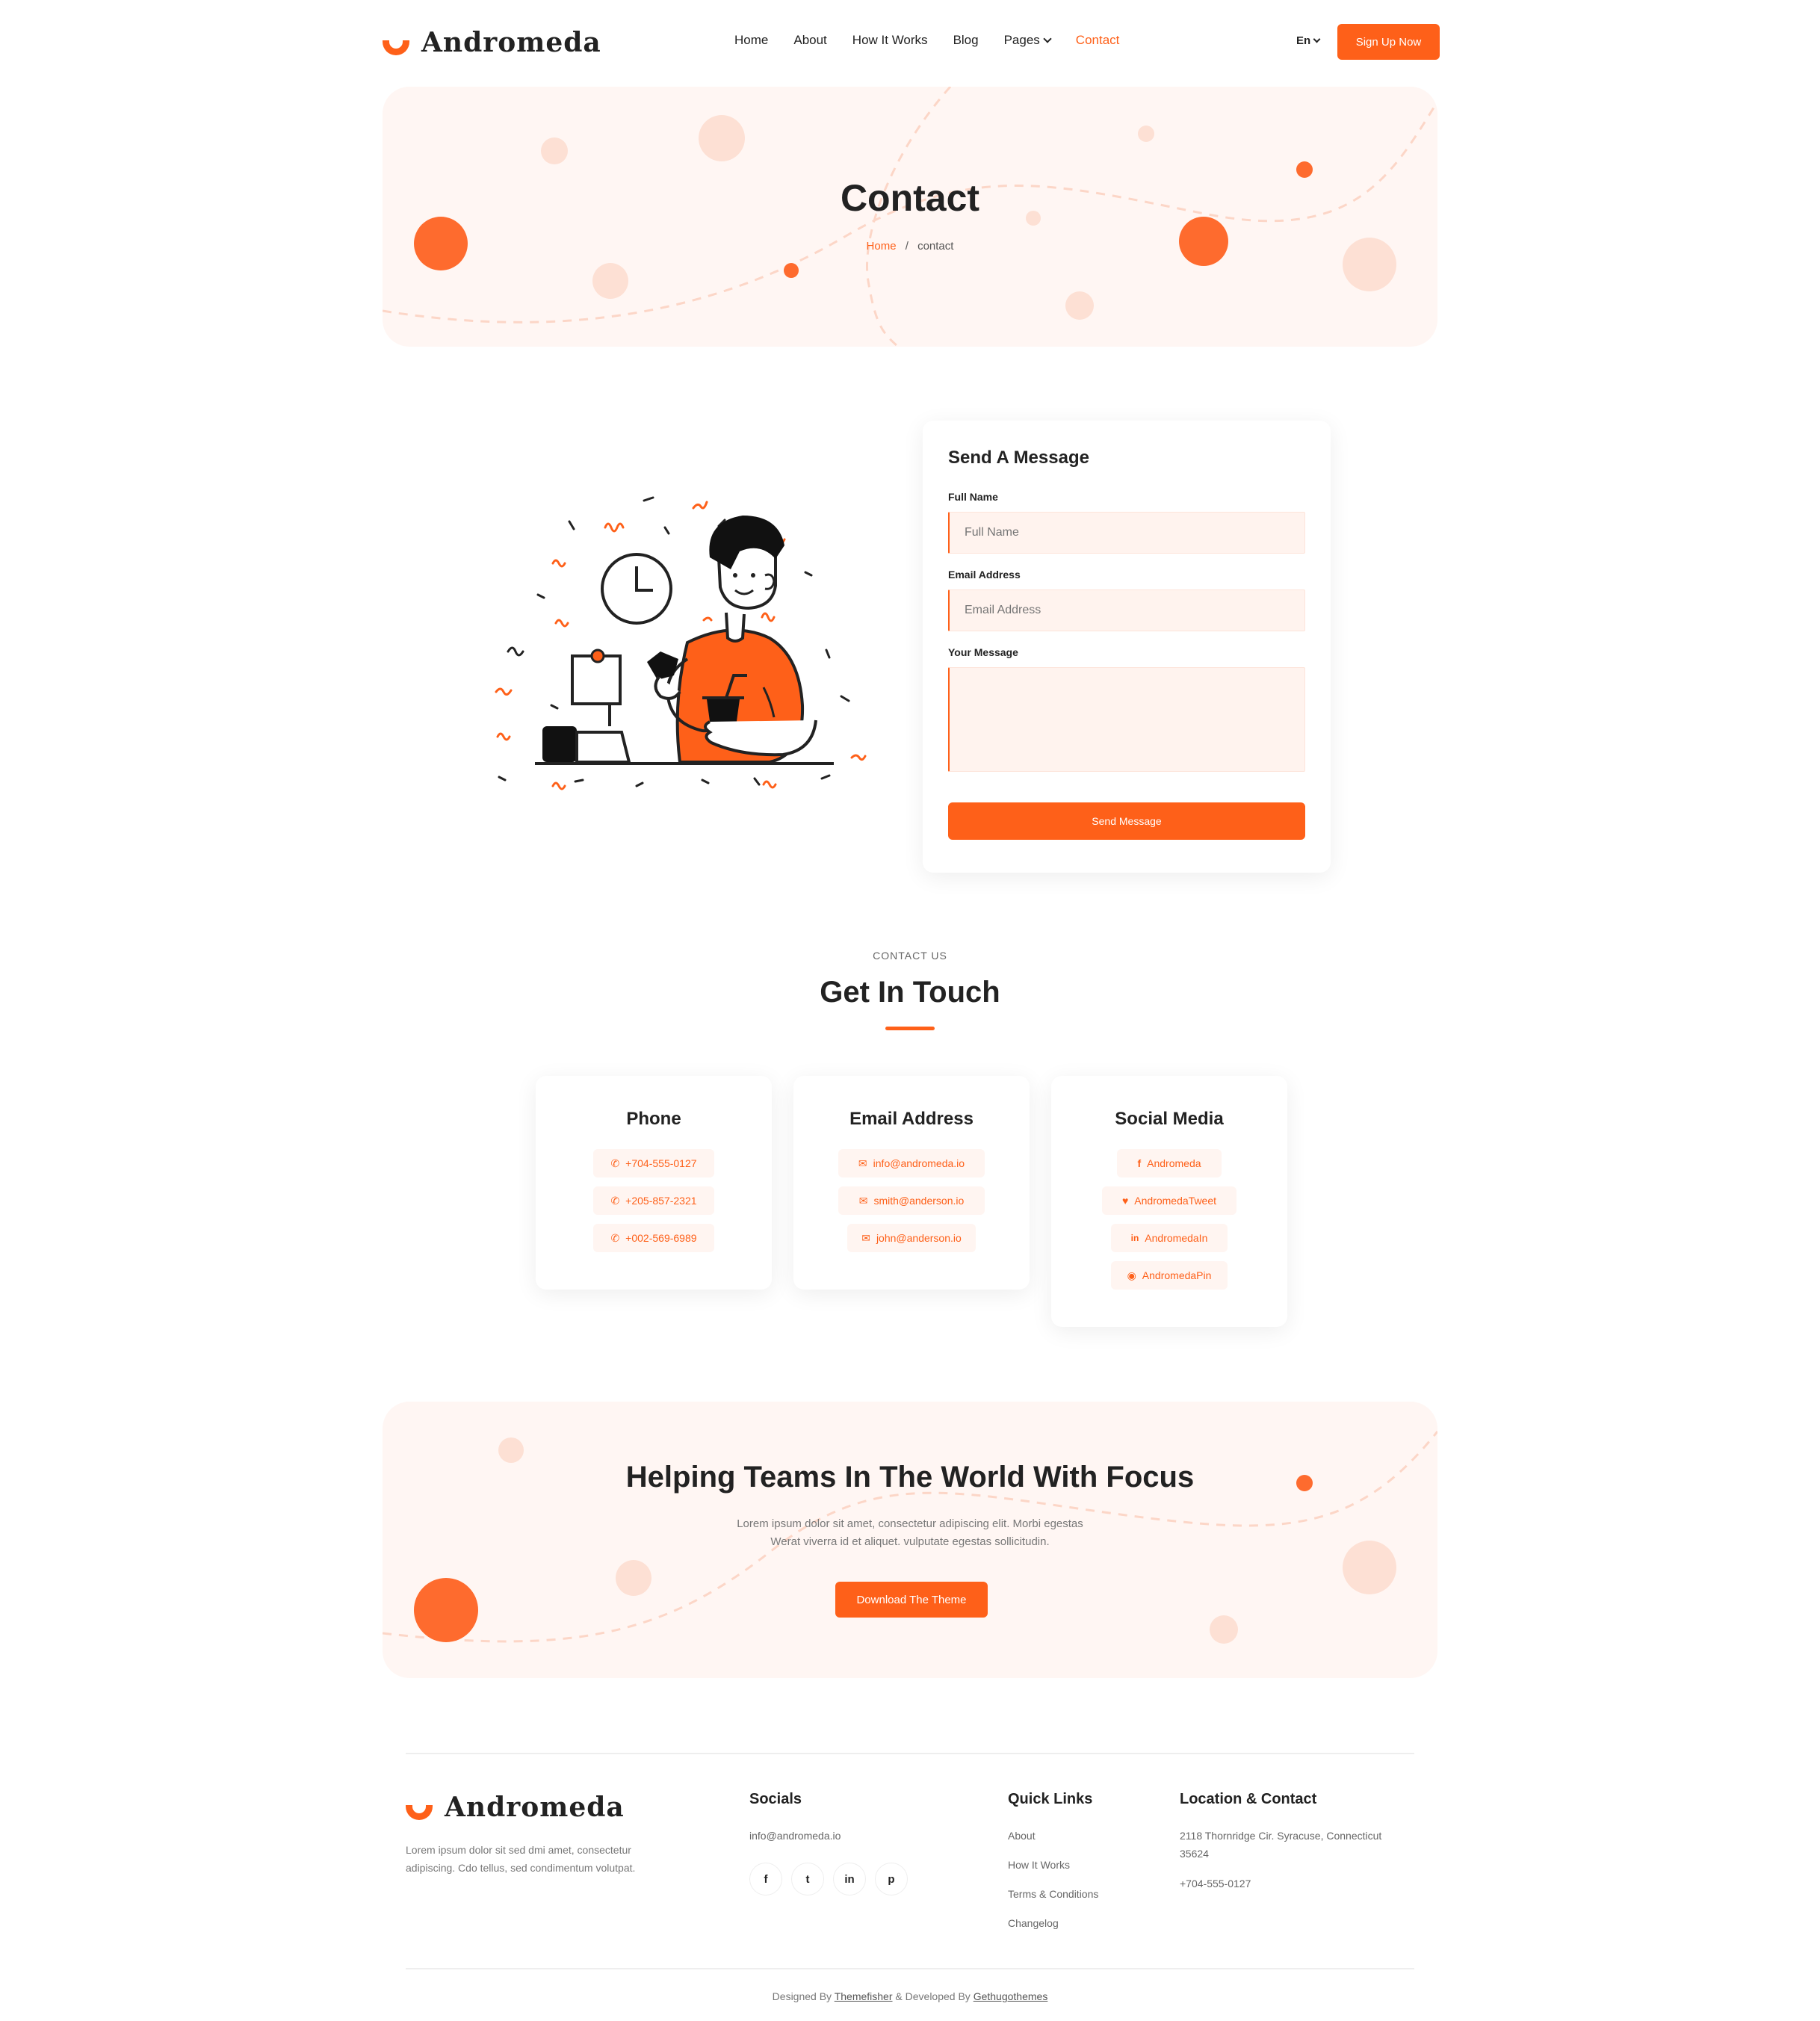 This screenshot has height=2021, width=1820. Describe the element at coordinates (933, 1996) in the screenshot. I see `credit-middle: & Developed By` at that location.